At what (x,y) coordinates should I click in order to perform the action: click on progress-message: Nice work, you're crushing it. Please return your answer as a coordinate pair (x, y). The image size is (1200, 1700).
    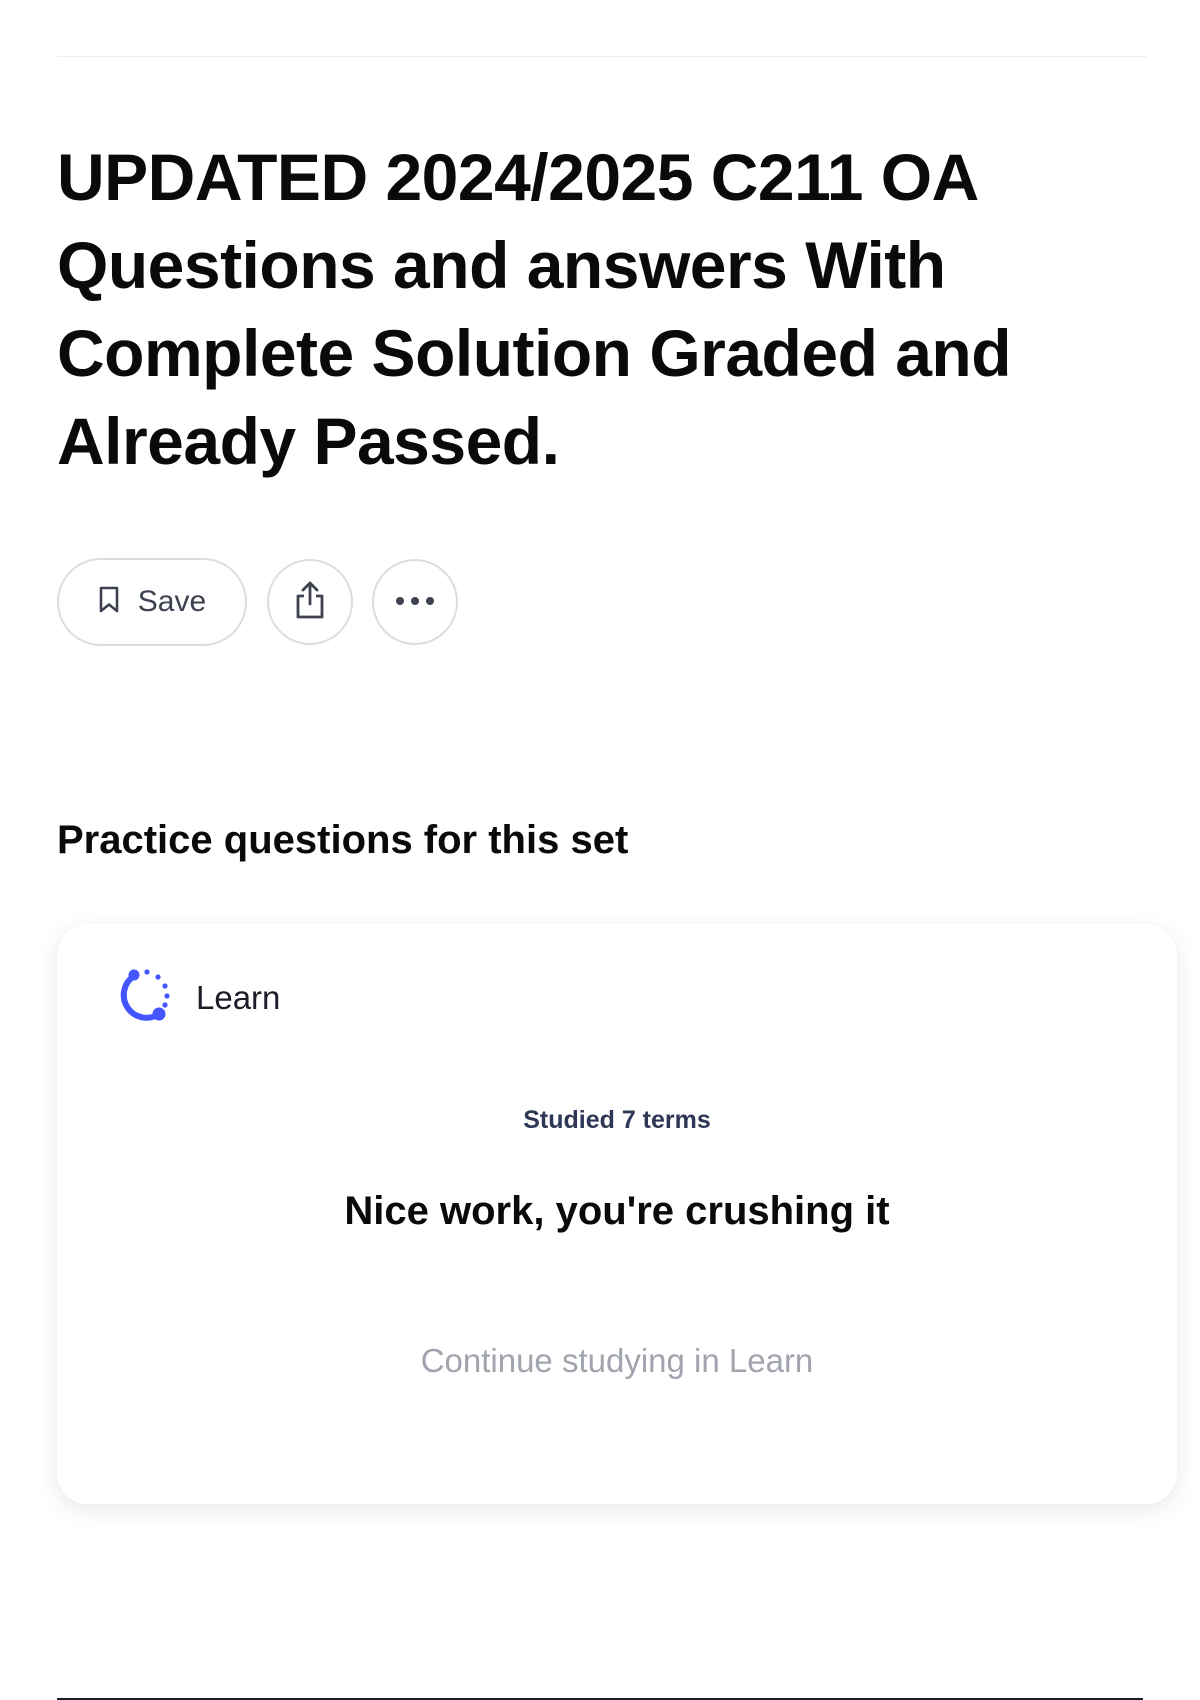
    Looking at the image, I should click on (617, 1211).